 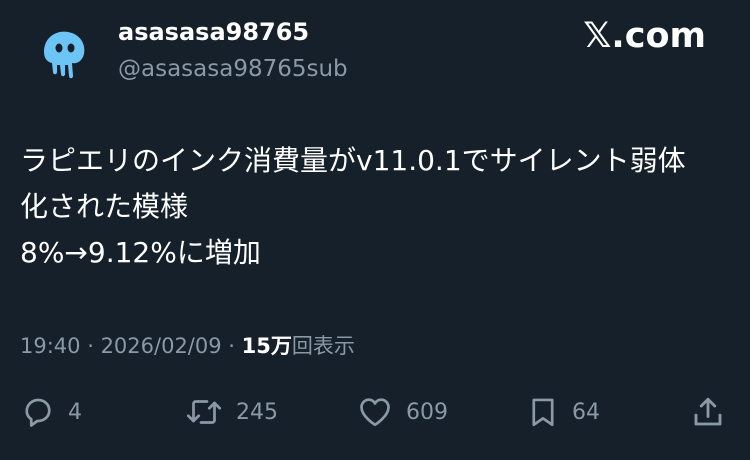 What do you see at coordinates (353, 160) in the screenshot?
I see `tweet-line: ラピエリのインク消費量がv11.0.1でサイレント弱体` at bounding box center [353, 160].